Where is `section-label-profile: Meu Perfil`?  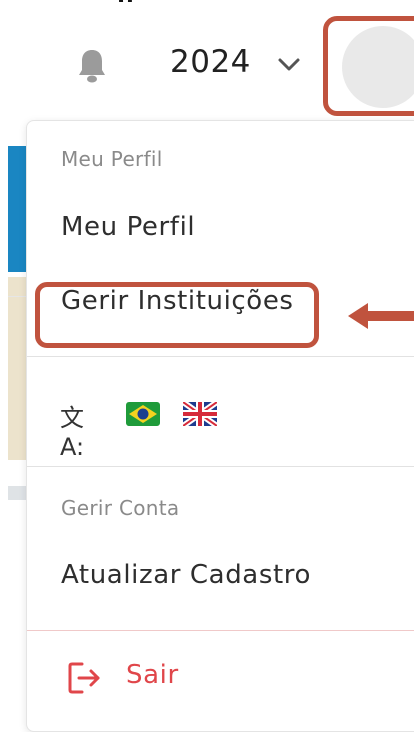 section-label-profile: Meu Perfil is located at coordinates (112, 159).